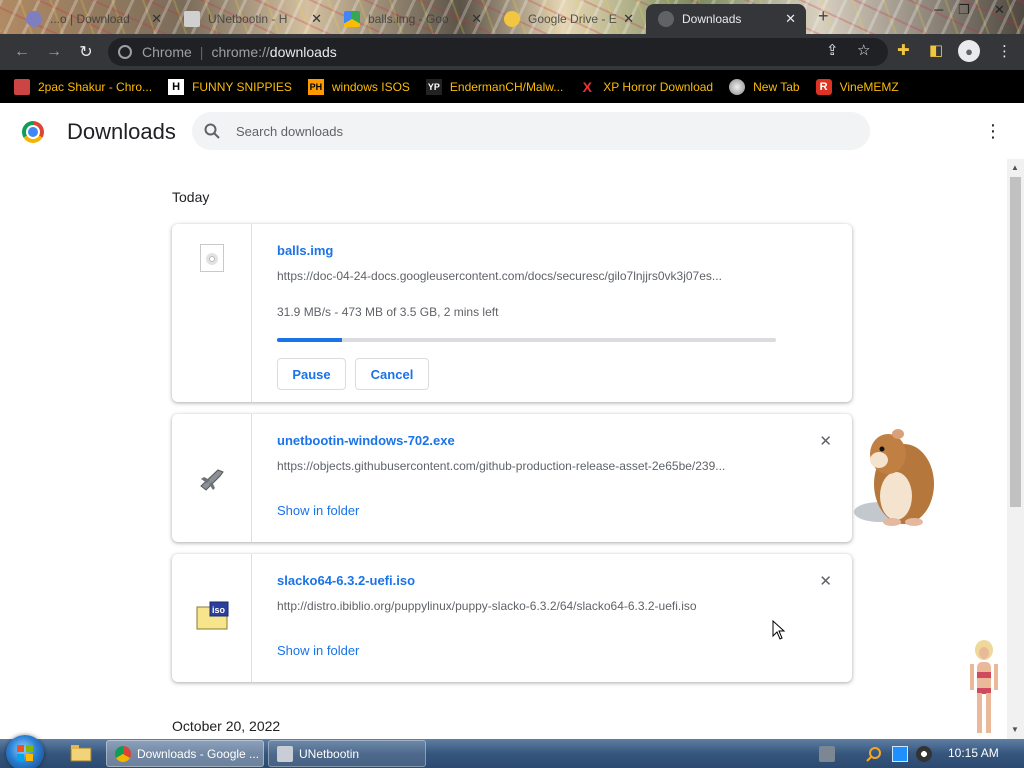 This screenshot has height=768, width=1024. I want to click on profile-avatar-icon: ●, so click(969, 51).